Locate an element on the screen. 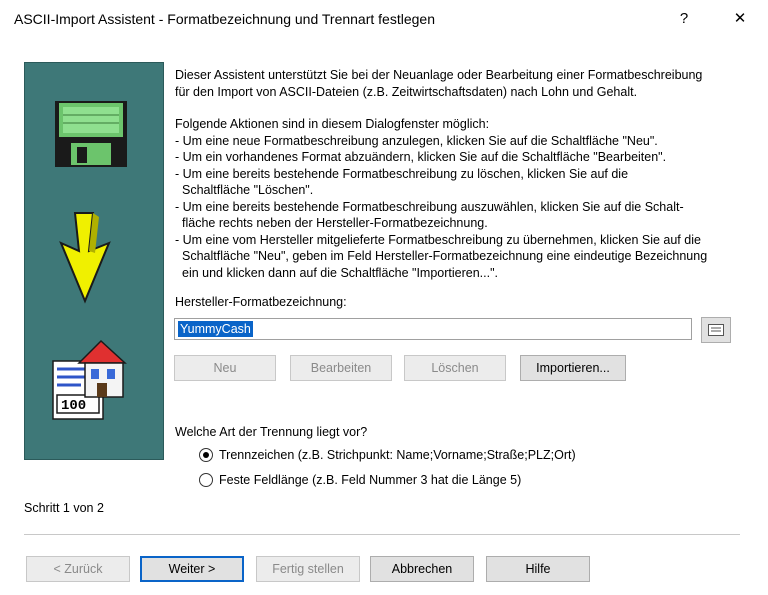  house-document-icon: 100 is located at coordinates (89, 379).